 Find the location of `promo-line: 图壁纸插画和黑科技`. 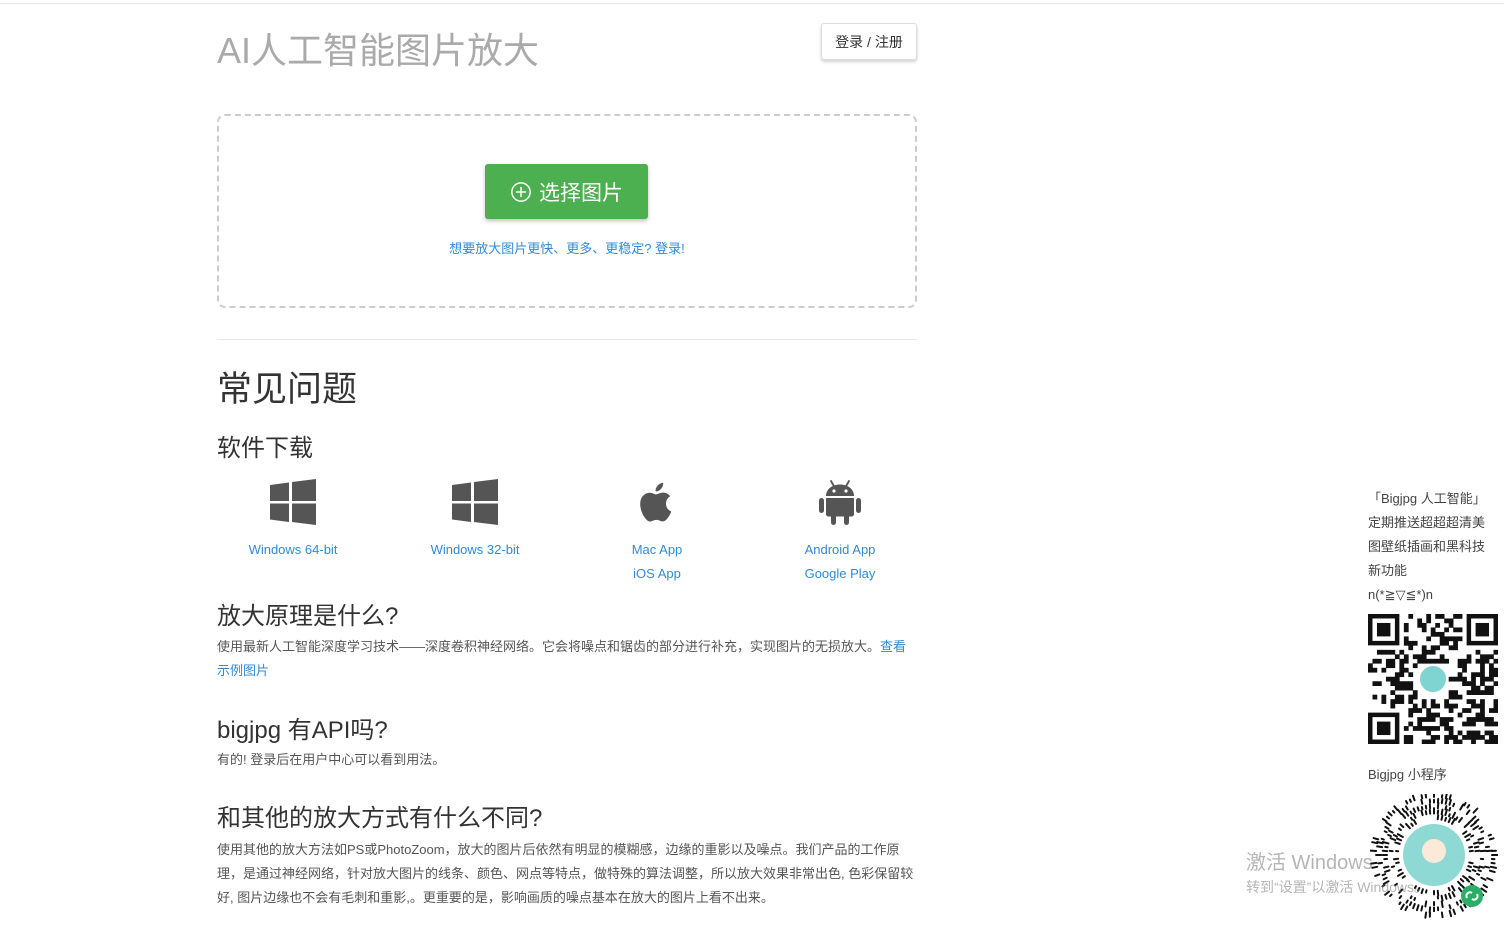

promo-line: 图壁纸插画和黑科技 is located at coordinates (1427, 546).